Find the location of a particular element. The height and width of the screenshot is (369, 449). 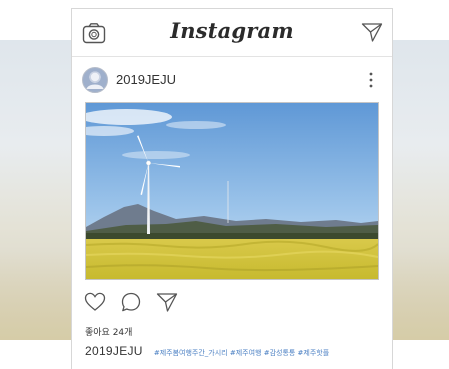

top-bar: Instagram is located at coordinates (232, 33).